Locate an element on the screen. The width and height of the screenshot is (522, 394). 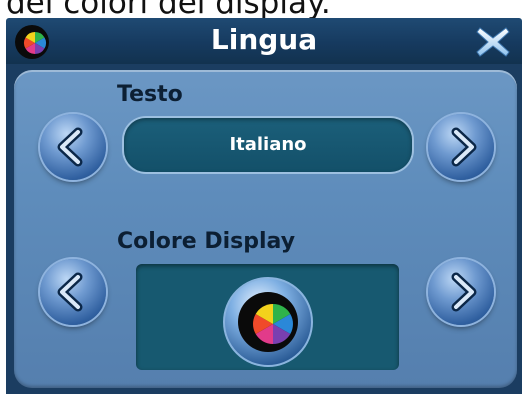
title-bar: Lingua is located at coordinates (264, 41).